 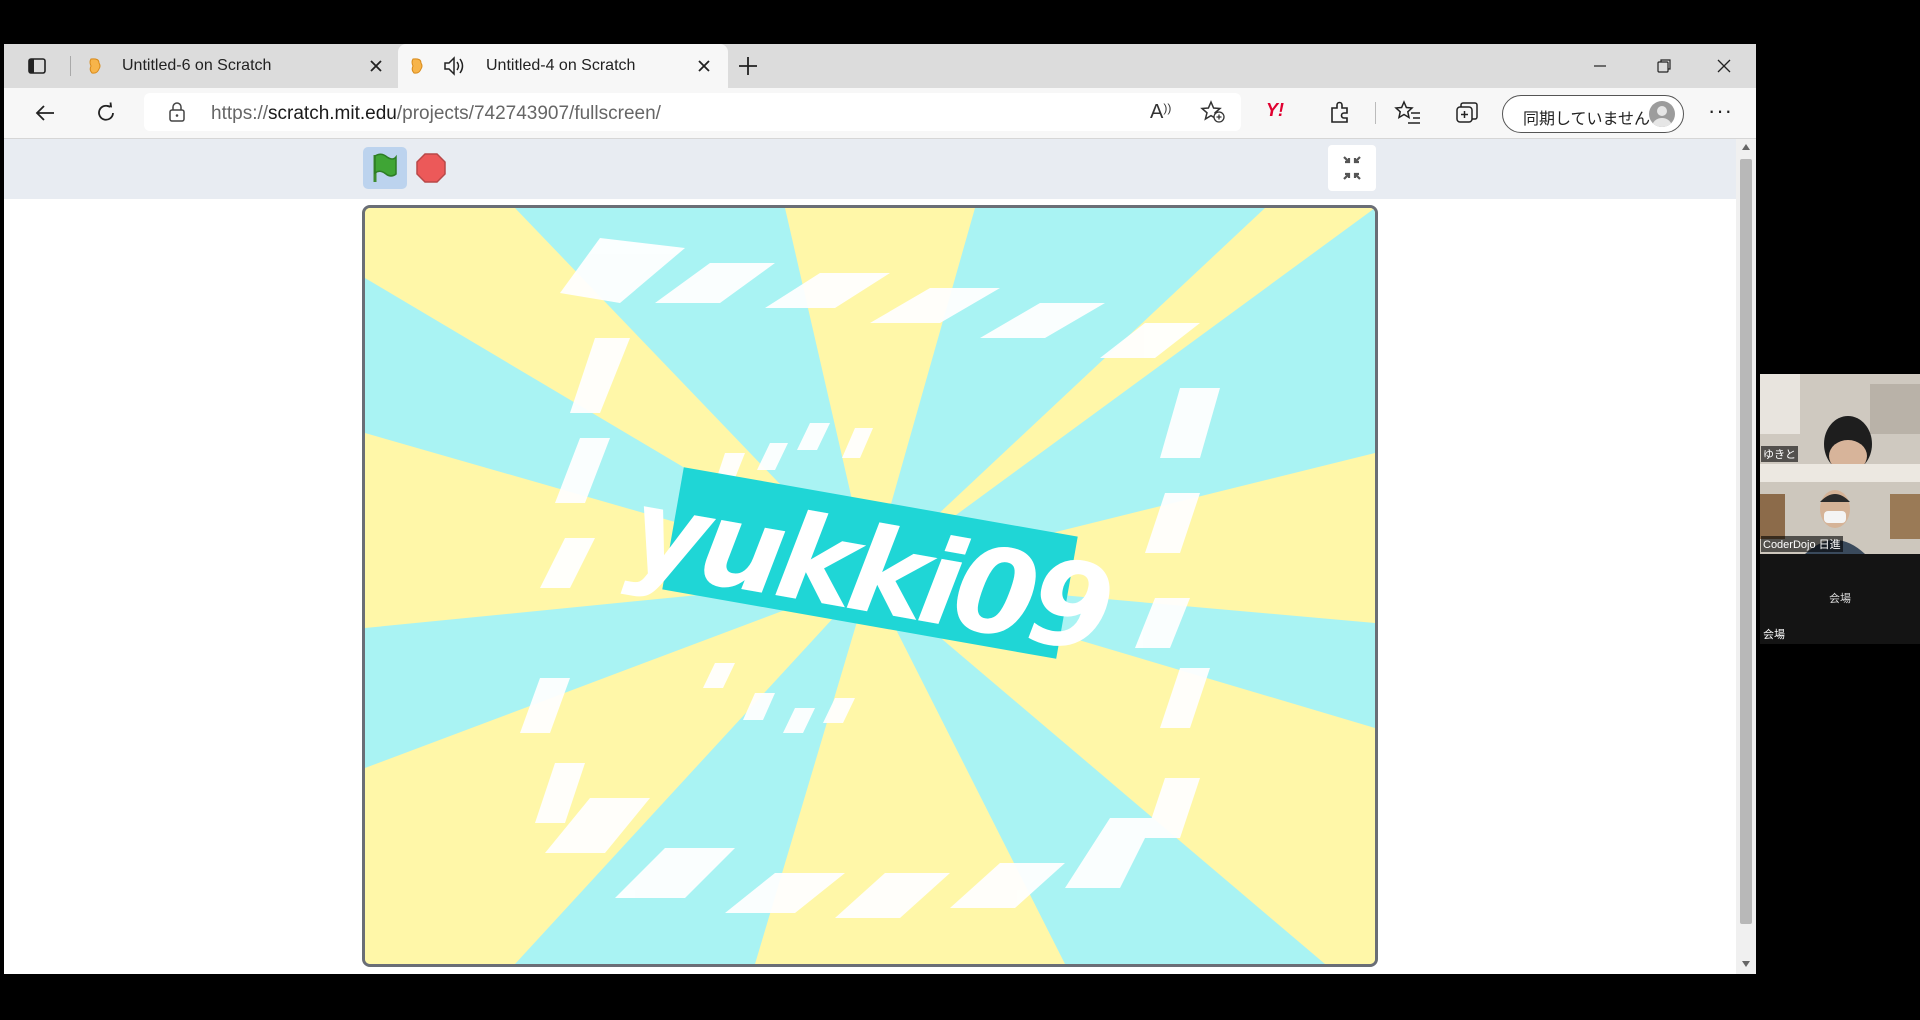 I want to click on close-window-button, so click(x=1724, y=66).